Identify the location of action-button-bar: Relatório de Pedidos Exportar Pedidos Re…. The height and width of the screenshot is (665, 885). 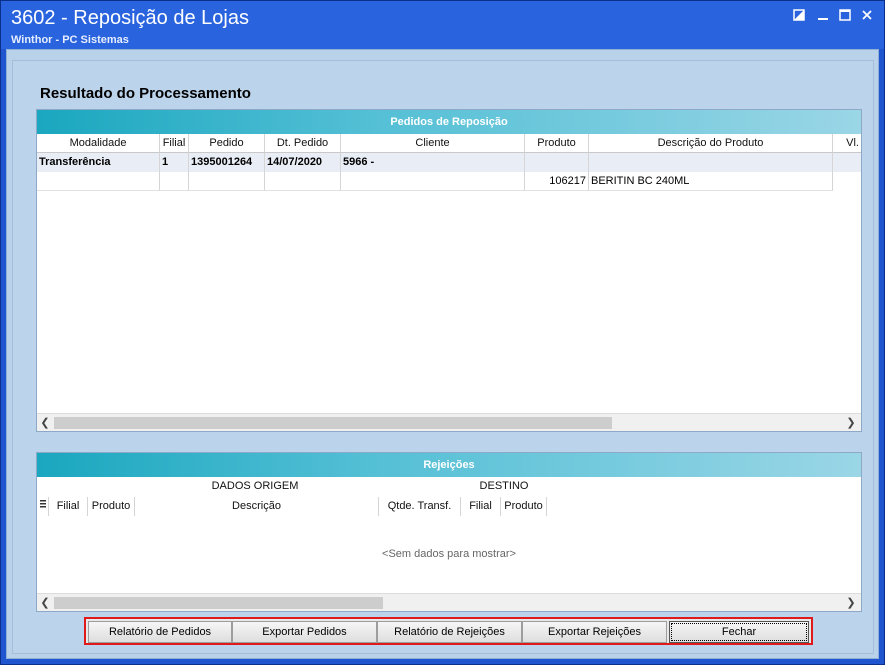
(448, 631).